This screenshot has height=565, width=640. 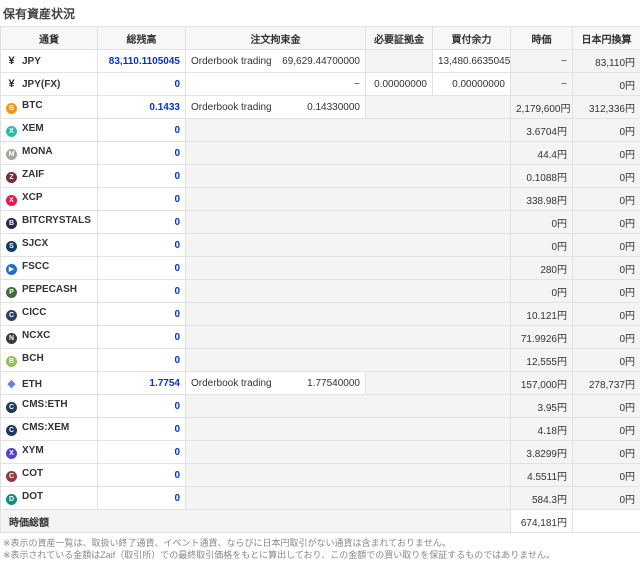 I want to click on fscc-icon: ▶, so click(x=11, y=269).